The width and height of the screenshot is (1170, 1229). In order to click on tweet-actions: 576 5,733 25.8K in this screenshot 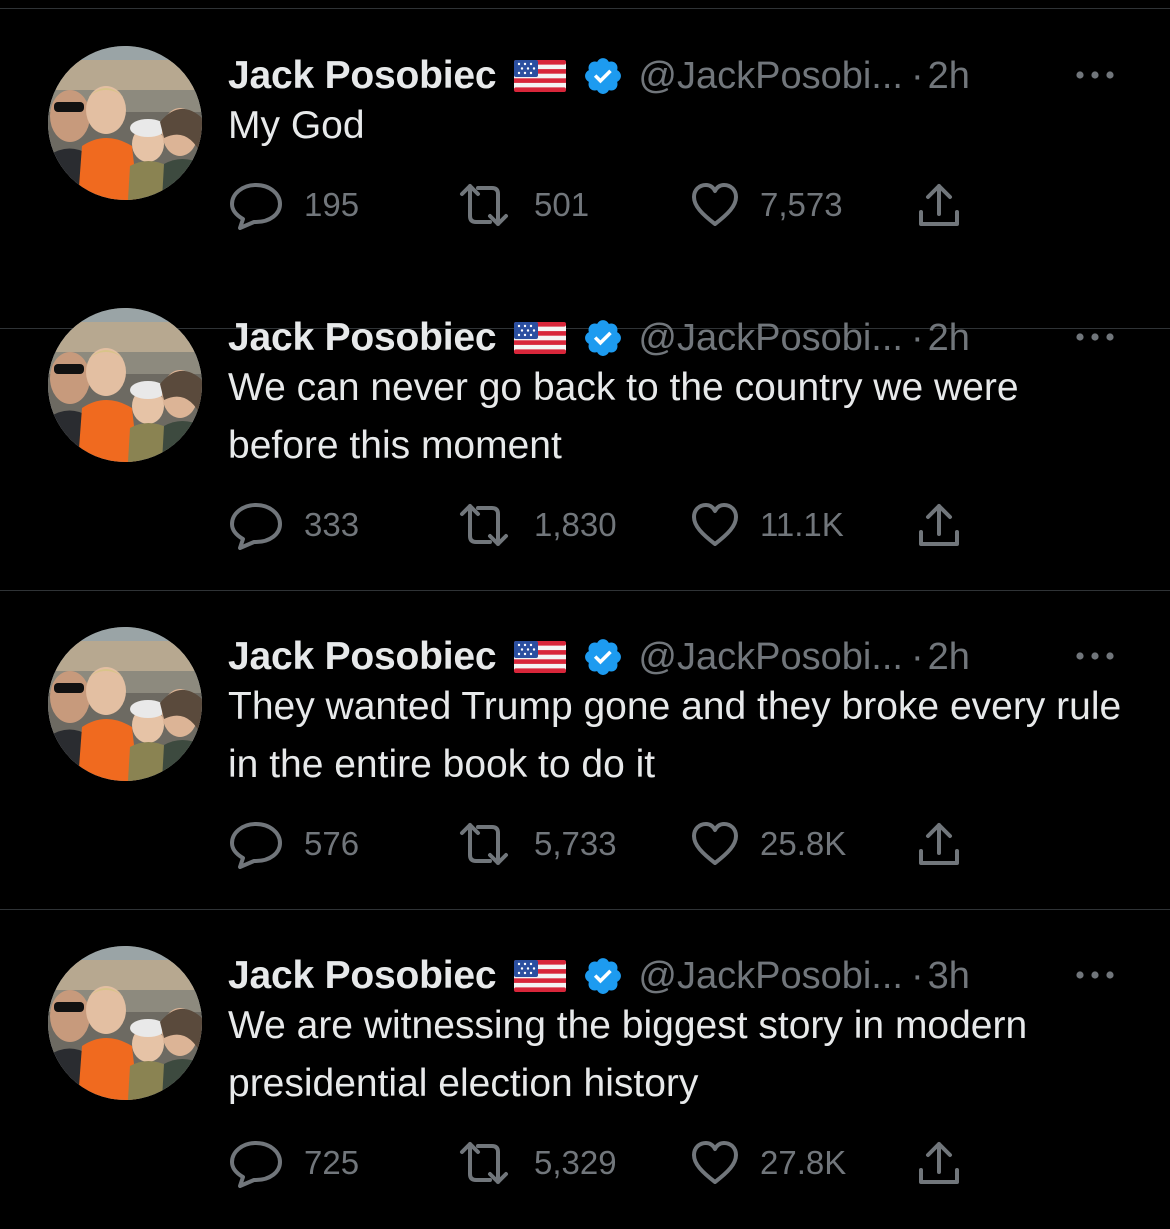, I will do `click(608, 844)`.